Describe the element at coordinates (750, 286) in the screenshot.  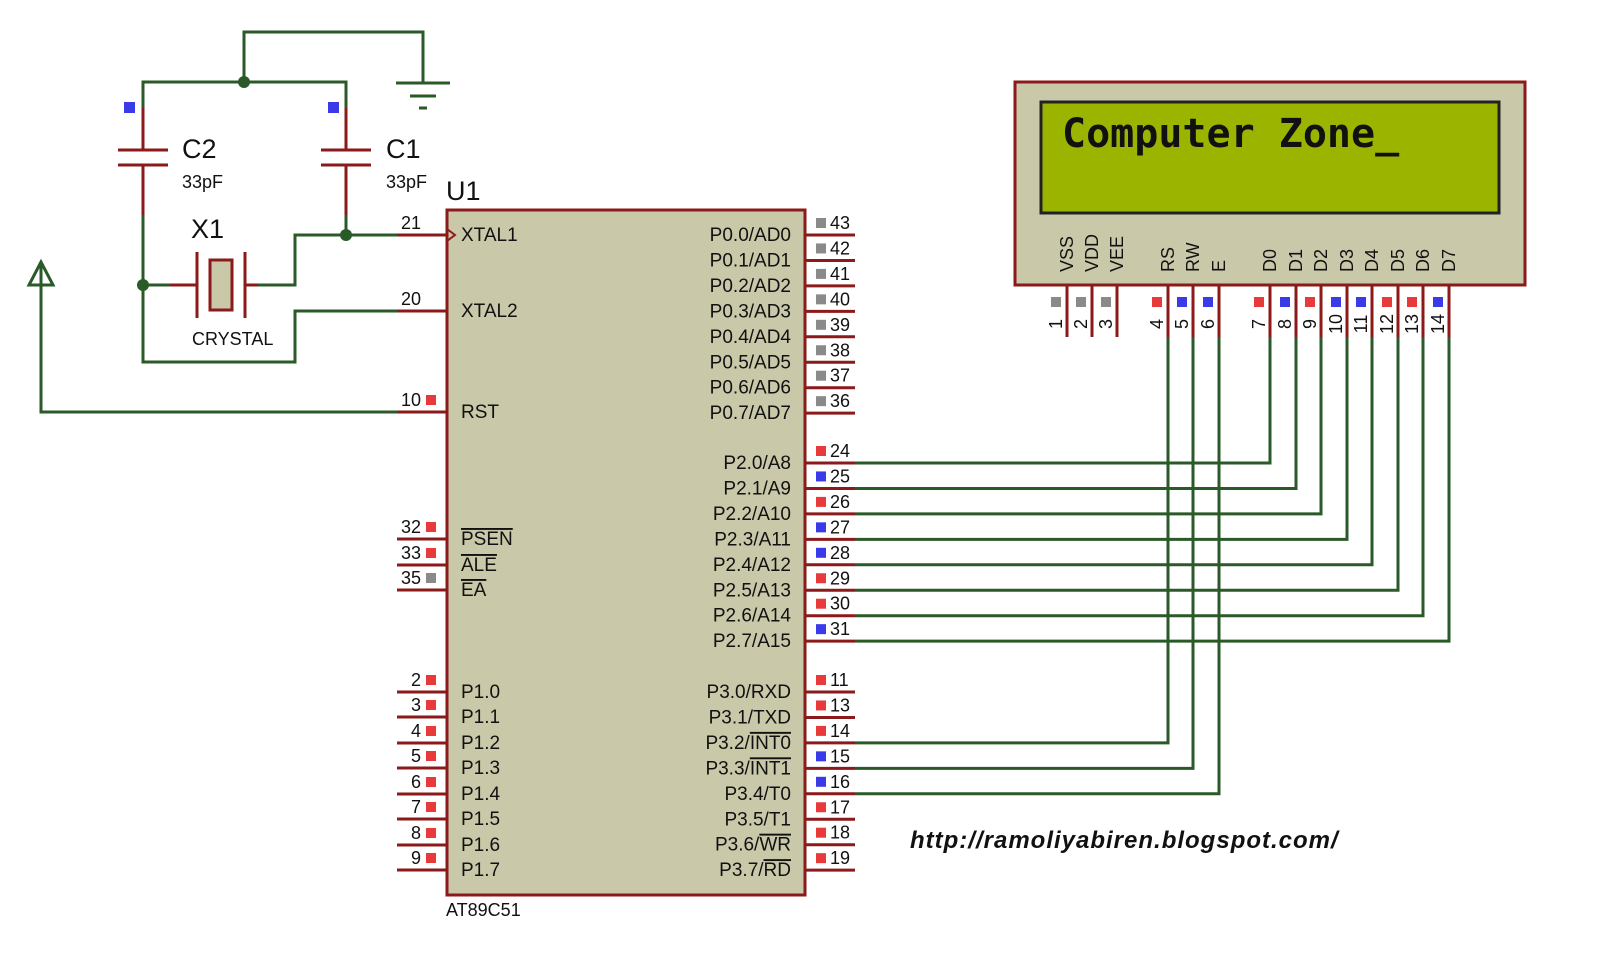
I see `pin-label: P0.2/AD2` at that location.